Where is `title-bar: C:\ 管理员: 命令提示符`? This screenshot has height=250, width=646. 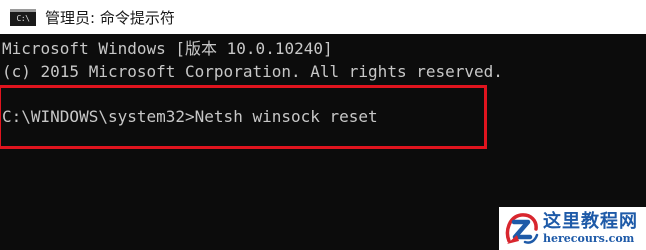 title-bar: C:\ 管理员: 命令提示符 is located at coordinates (323, 17).